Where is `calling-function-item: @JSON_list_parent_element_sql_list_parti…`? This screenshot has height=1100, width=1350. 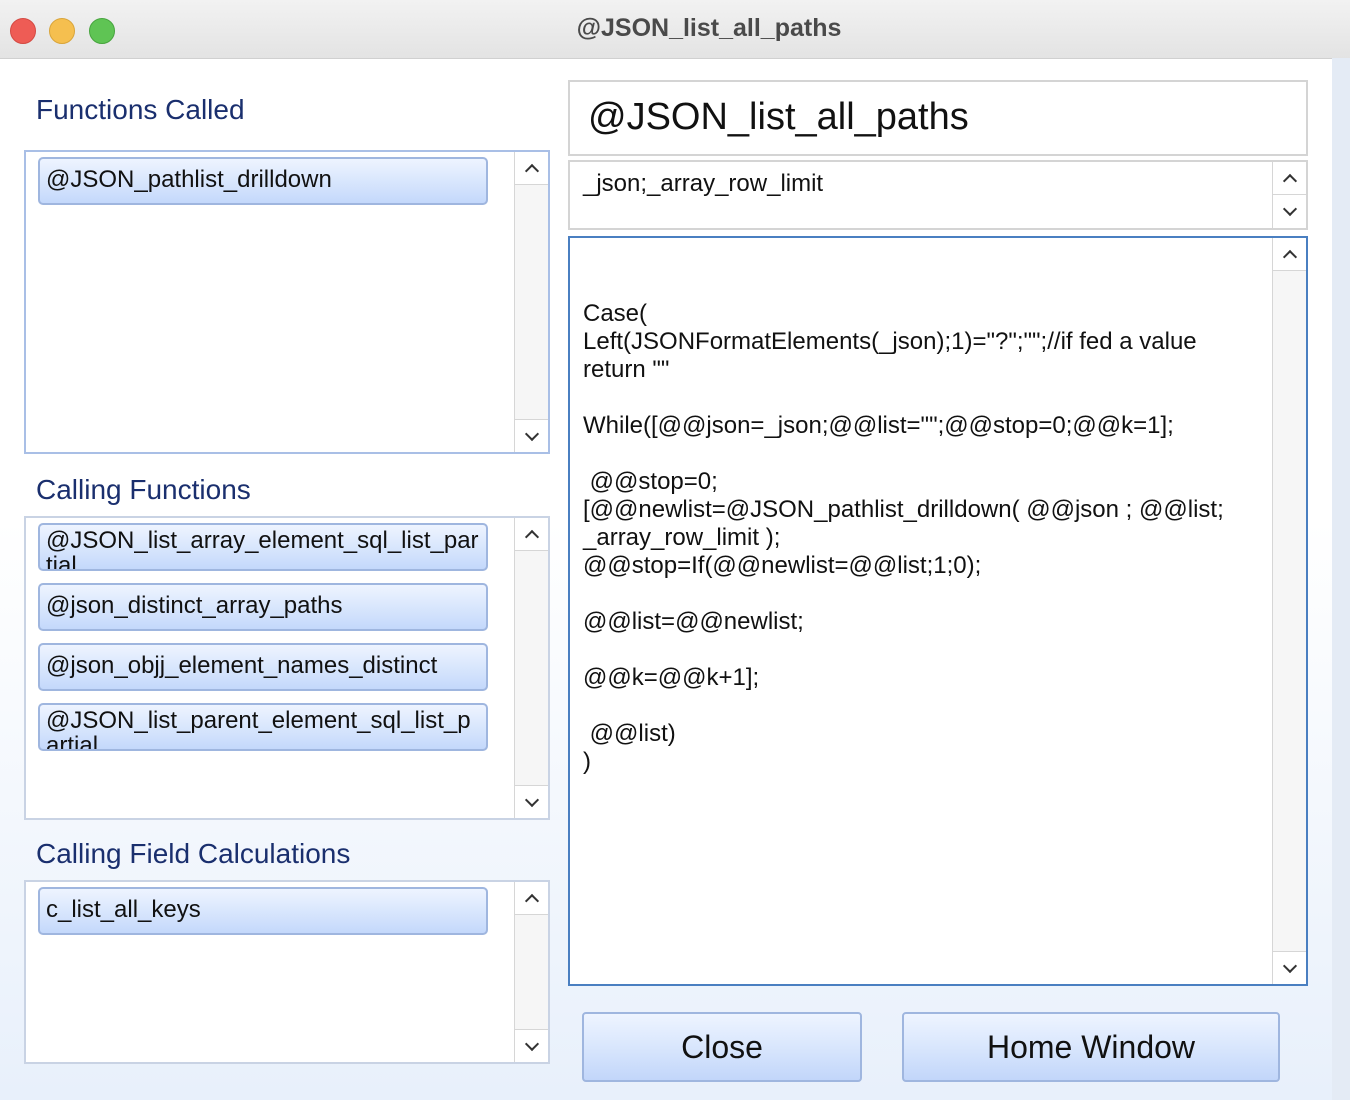 calling-function-item: @JSON_list_parent_element_sql_list_parti… is located at coordinates (263, 727).